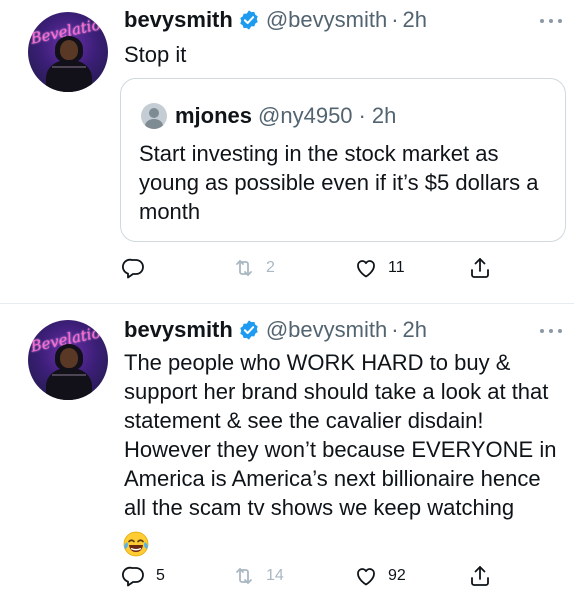  What do you see at coordinates (136, 544) in the screenshot?
I see `face-with-tears-of-joy-icon` at bounding box center [136, 544].